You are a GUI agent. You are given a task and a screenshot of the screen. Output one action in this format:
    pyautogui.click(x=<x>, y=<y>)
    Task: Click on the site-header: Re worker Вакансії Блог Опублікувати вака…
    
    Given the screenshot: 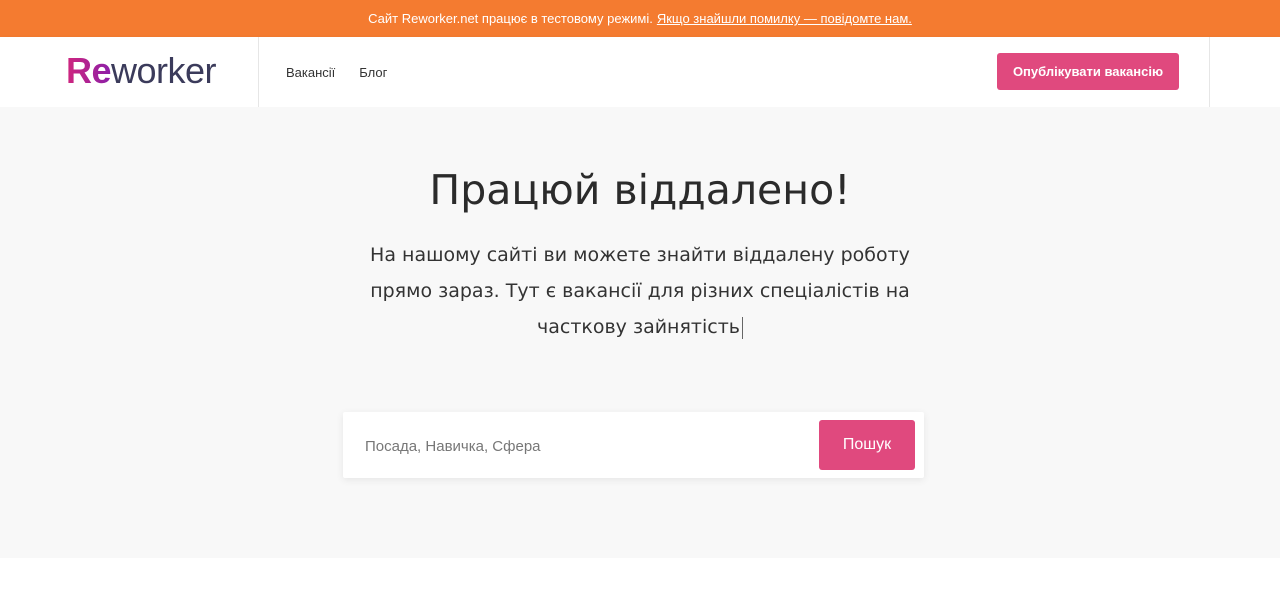 What is the action you would take?
    pyautogui.click(x=640, y=72)
    